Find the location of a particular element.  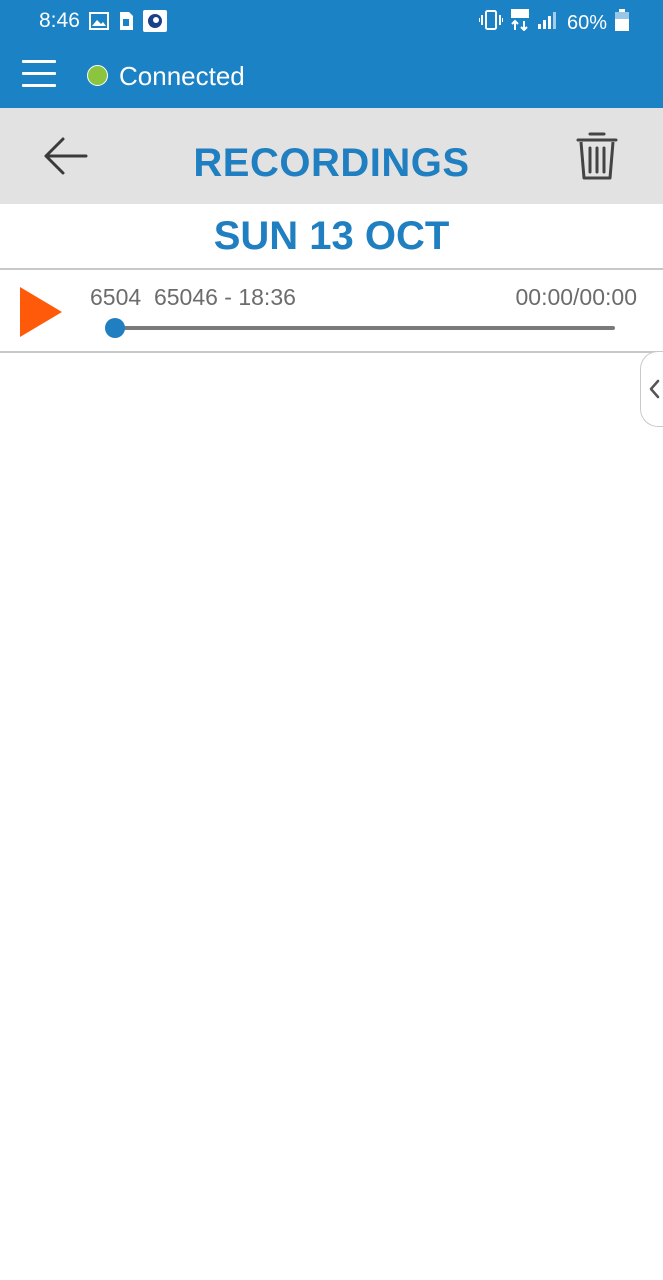

battery-icon is located at coordinates (622, 23).